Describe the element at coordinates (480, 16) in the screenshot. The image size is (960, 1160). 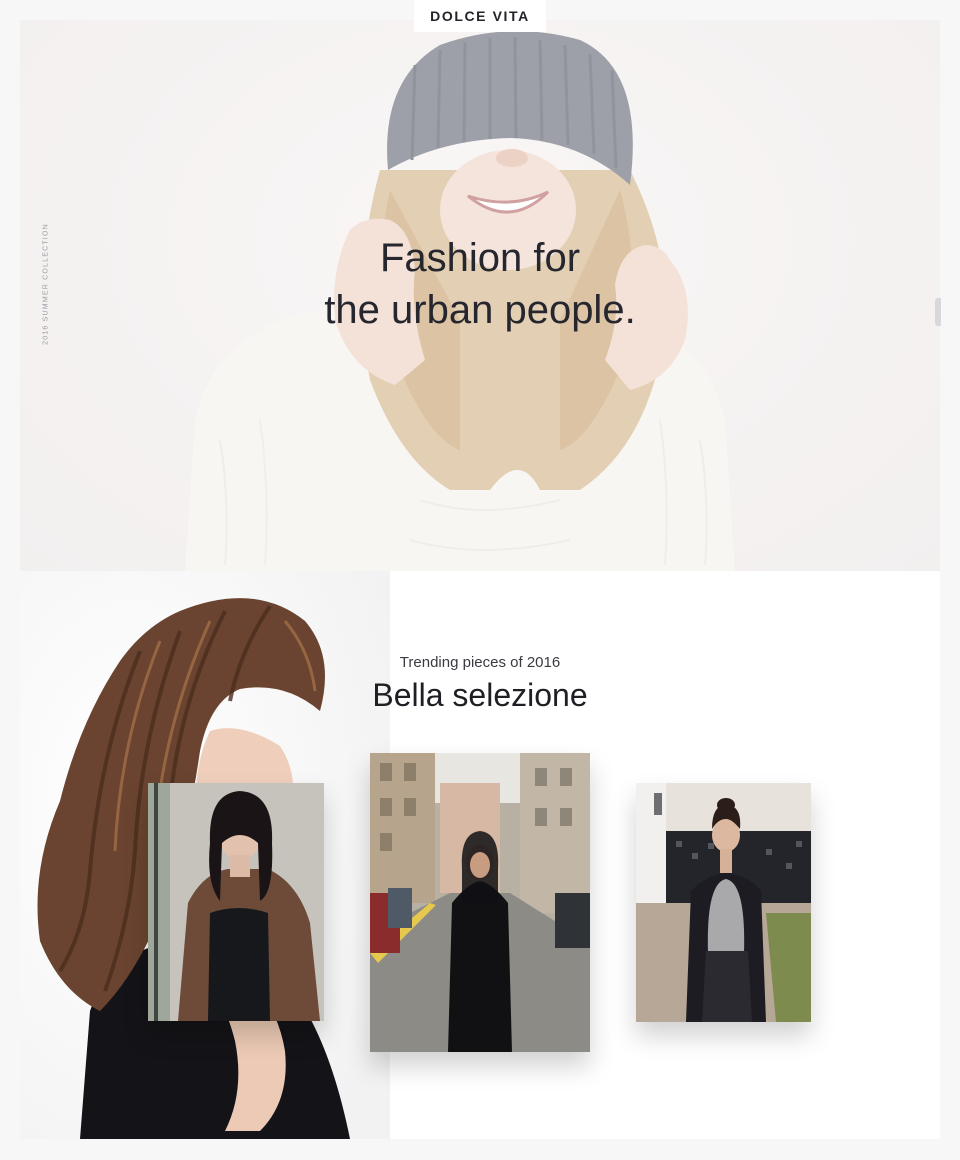
I see `brand-logo: DOLCE VITA` at that location.